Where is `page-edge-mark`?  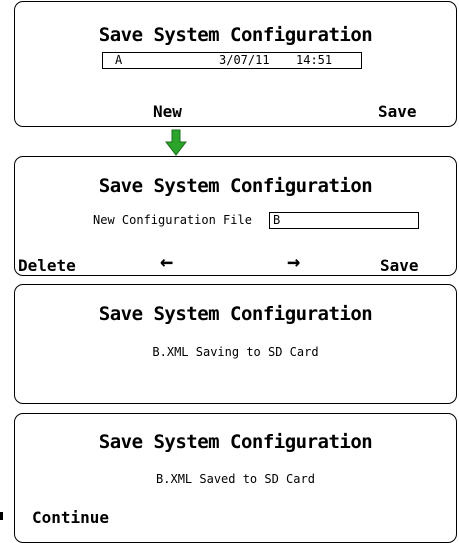 page-edge-mark is located at coordinates (1, 516).